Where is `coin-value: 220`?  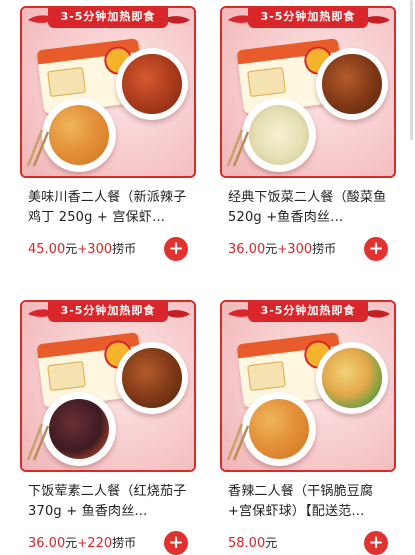 coin-value: 220 is located at coordinates (100, 543).